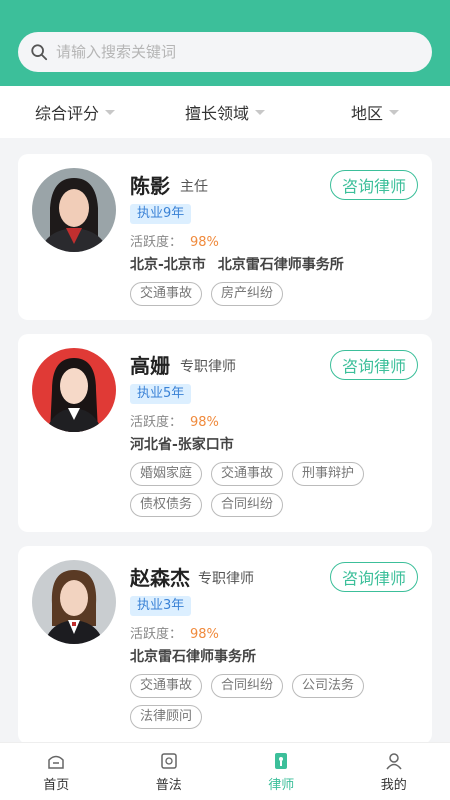 This screenshot has width=450, height=800. I want to click on filter-expertise: 擅长领域, so click(225, 112).